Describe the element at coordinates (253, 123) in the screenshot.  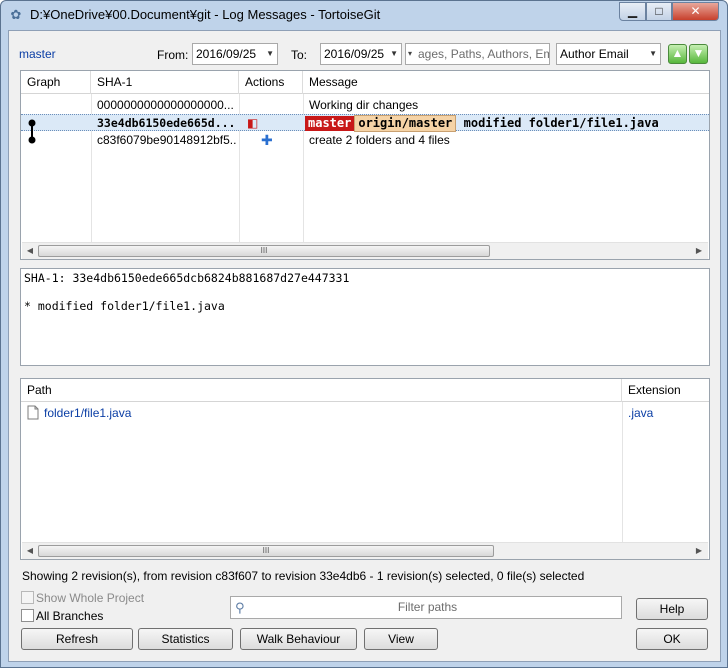
I see `modified-action-icon: ◧` at that location.